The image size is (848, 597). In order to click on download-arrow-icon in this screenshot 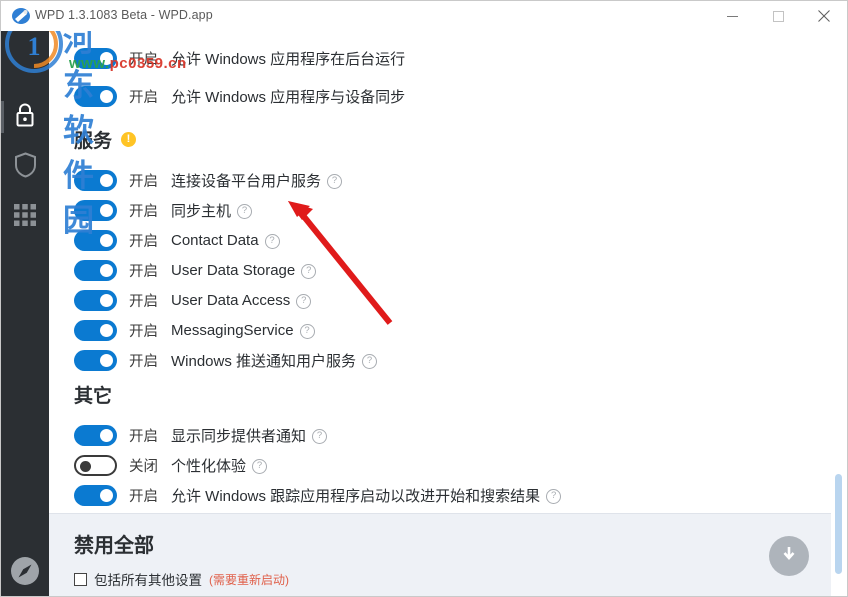, I will do `click(789, 556)`.